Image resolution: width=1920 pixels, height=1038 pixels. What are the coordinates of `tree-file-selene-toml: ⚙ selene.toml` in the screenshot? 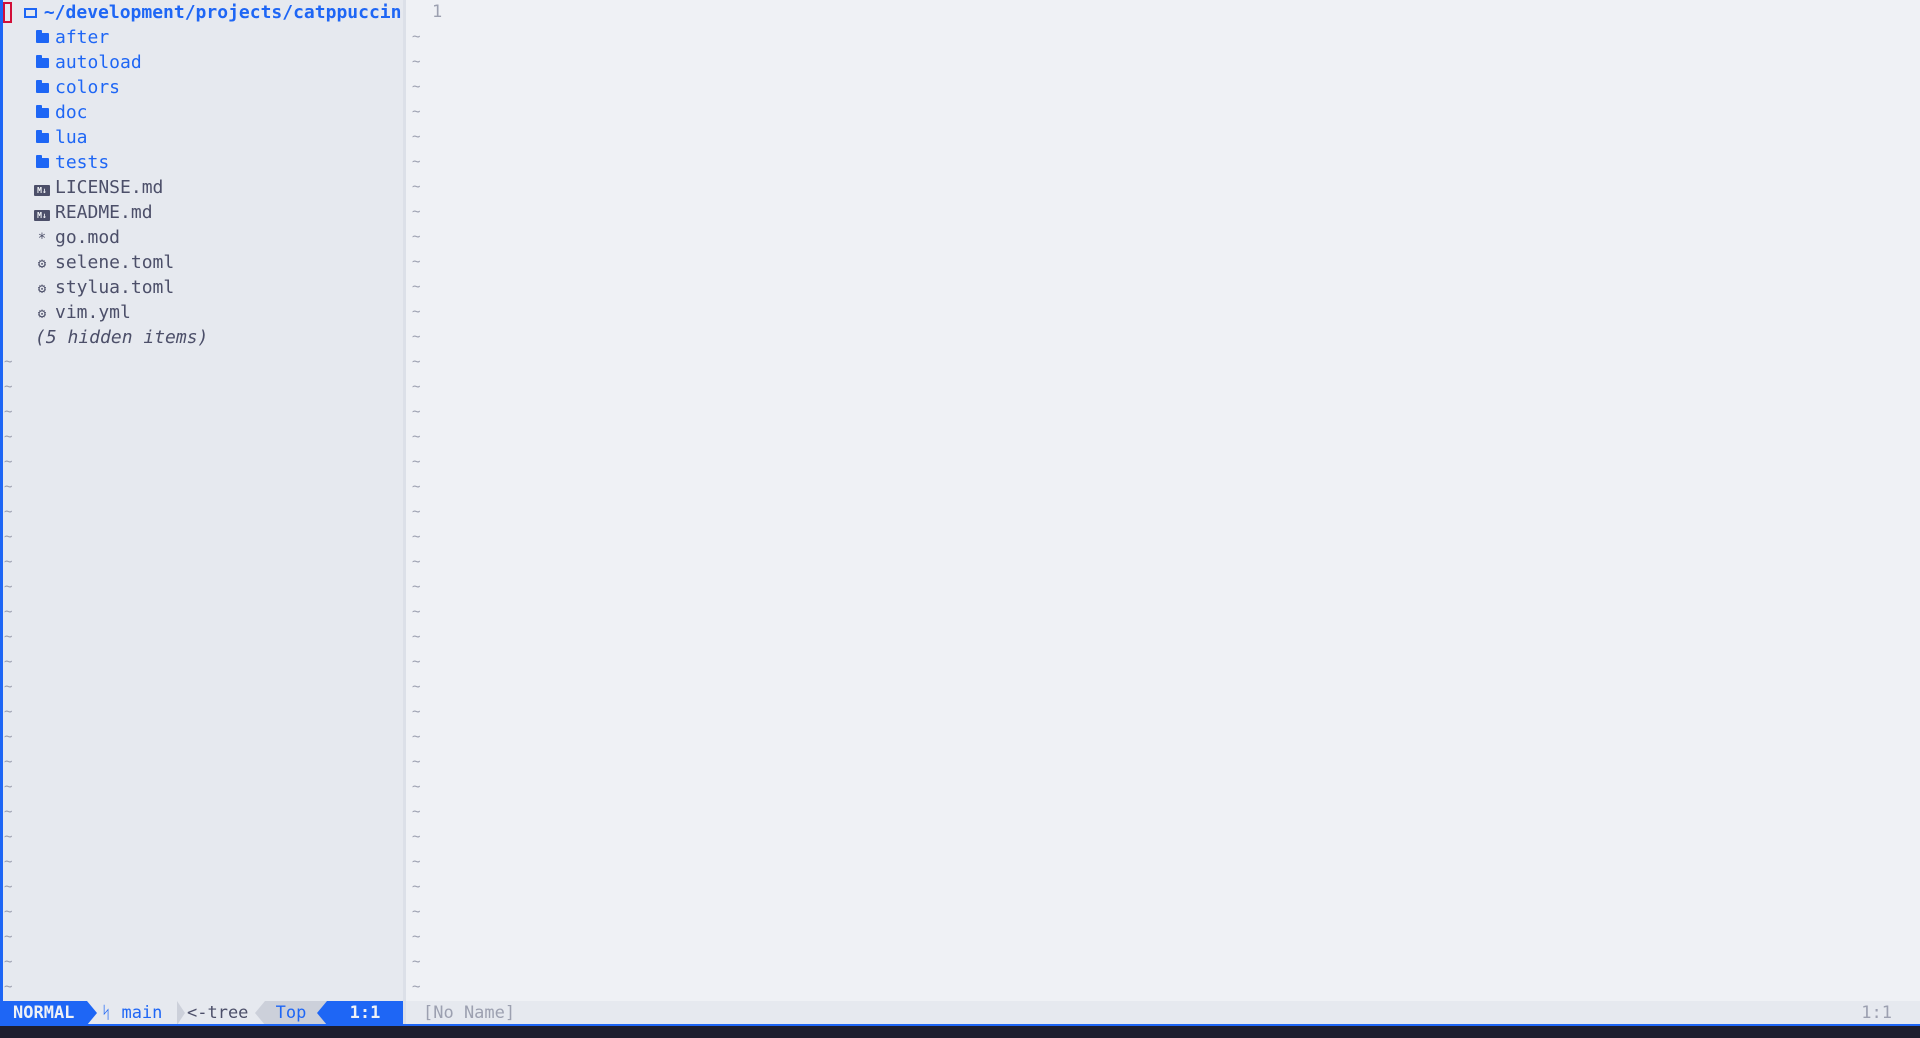 It's located at (103, 262).